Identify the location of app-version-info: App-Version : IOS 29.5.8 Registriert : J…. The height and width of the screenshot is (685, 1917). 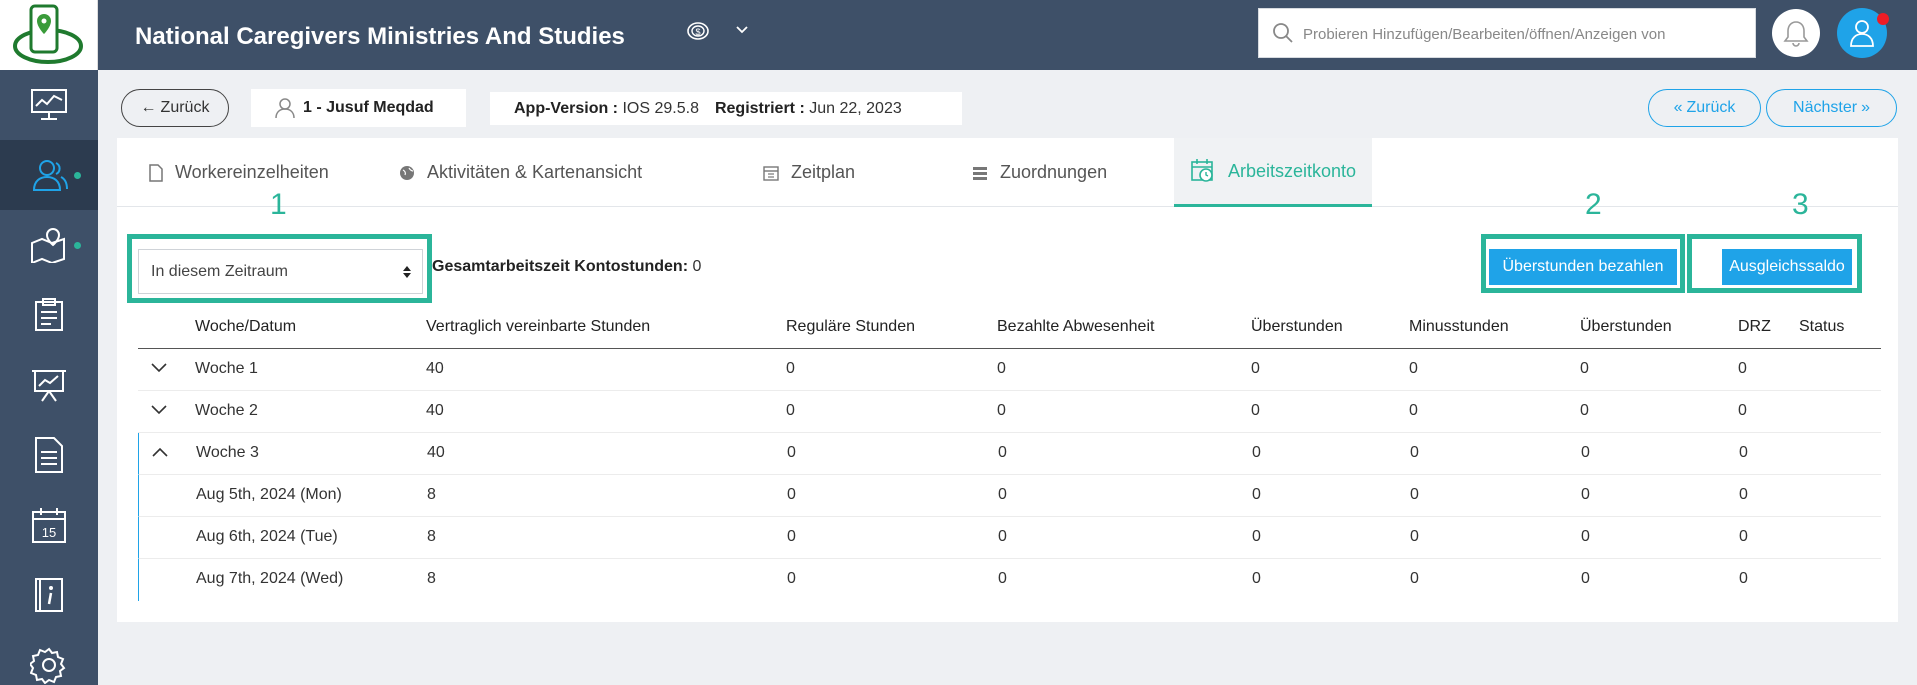
(726, 108).